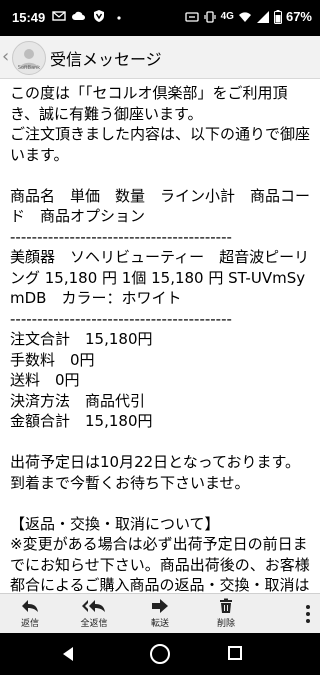 This screenshot has height=675, width=320. What do you see at coordinates (52, 359) in the screenshot?
I see `message-line: 手数料 0円` at bounding box center [52, 359].